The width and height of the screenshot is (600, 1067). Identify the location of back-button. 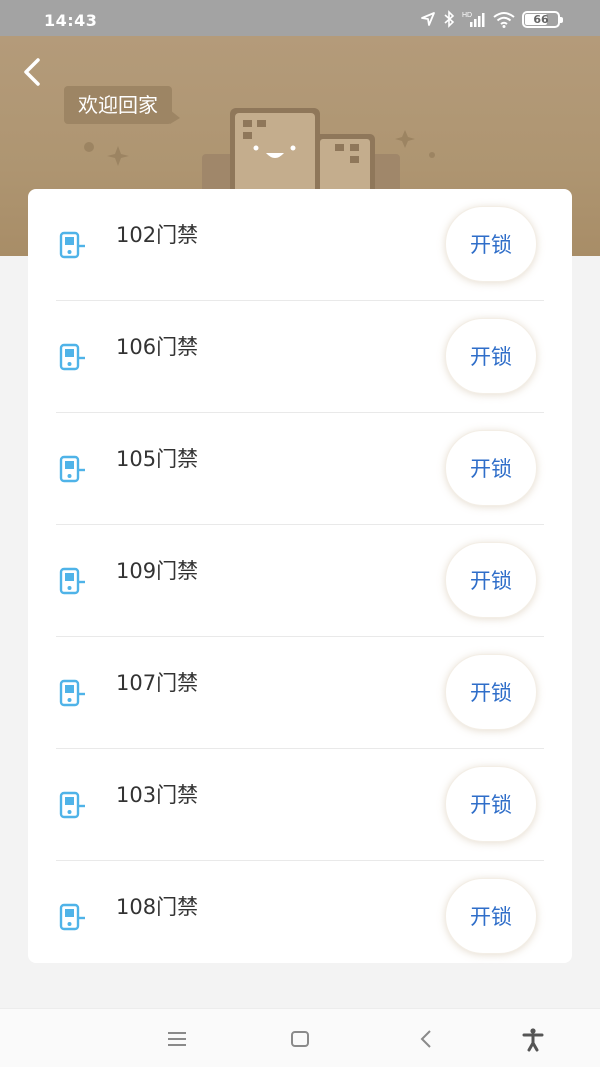
(34, 72).